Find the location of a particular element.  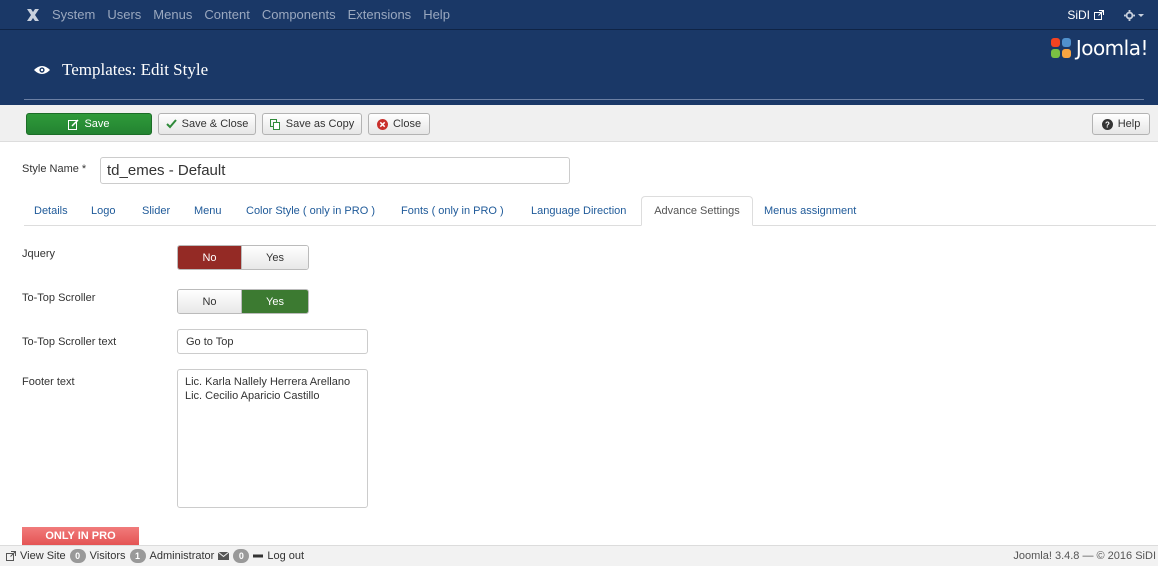

header-divider is located at coordinates (584, 99).